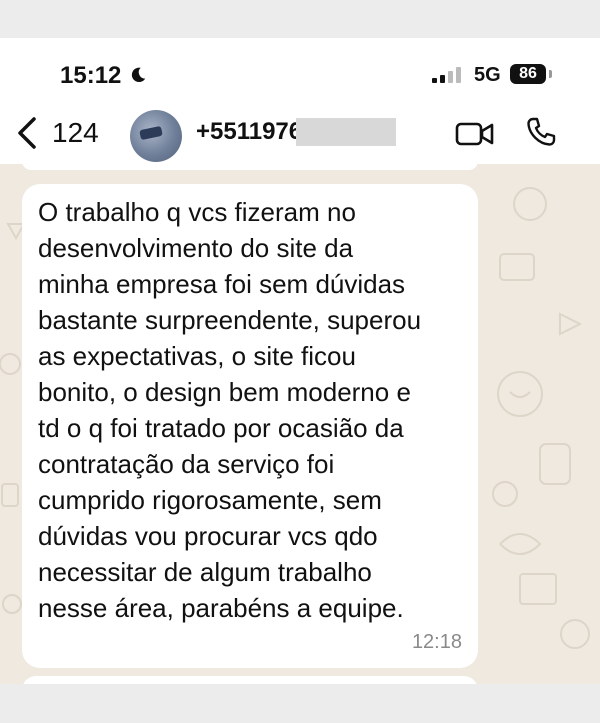  Describe the element at coordinates (446, 75) in the screenshot. I see `cellular-signal-icon` at that location.